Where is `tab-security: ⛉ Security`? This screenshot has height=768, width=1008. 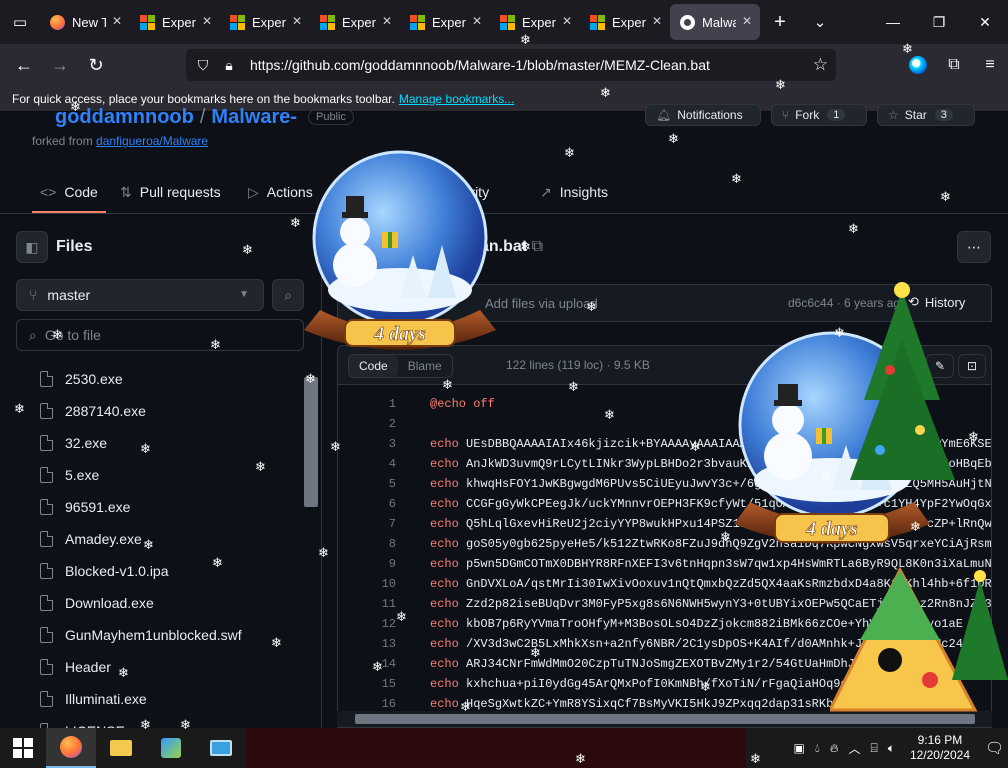 tab-security: ⛉ Security is located at coordinates (454, 192).